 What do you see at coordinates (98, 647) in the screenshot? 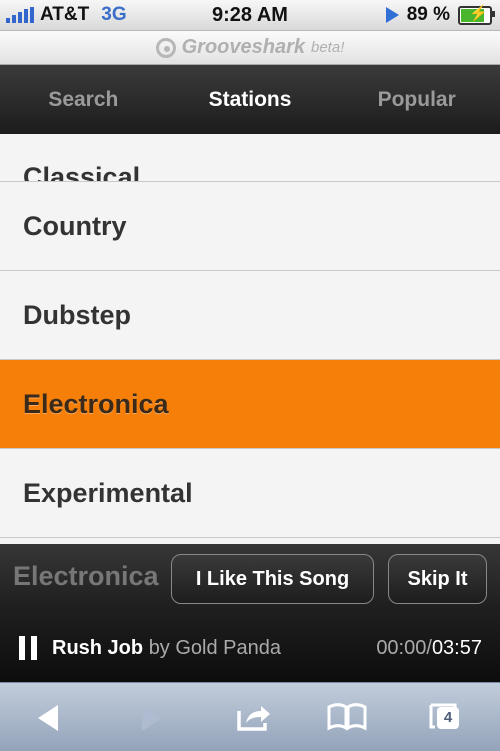
I see `song-title: Rush Job` at bounding box center [98, 647].